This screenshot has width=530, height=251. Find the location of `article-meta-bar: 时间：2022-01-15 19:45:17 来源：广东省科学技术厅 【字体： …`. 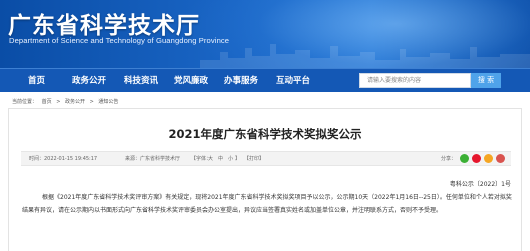

article-meta-bar: 时间：2022-01-15 19:45:17 来源：广东省科学技术厅 【字体： … is located at coordinates (266, 158).